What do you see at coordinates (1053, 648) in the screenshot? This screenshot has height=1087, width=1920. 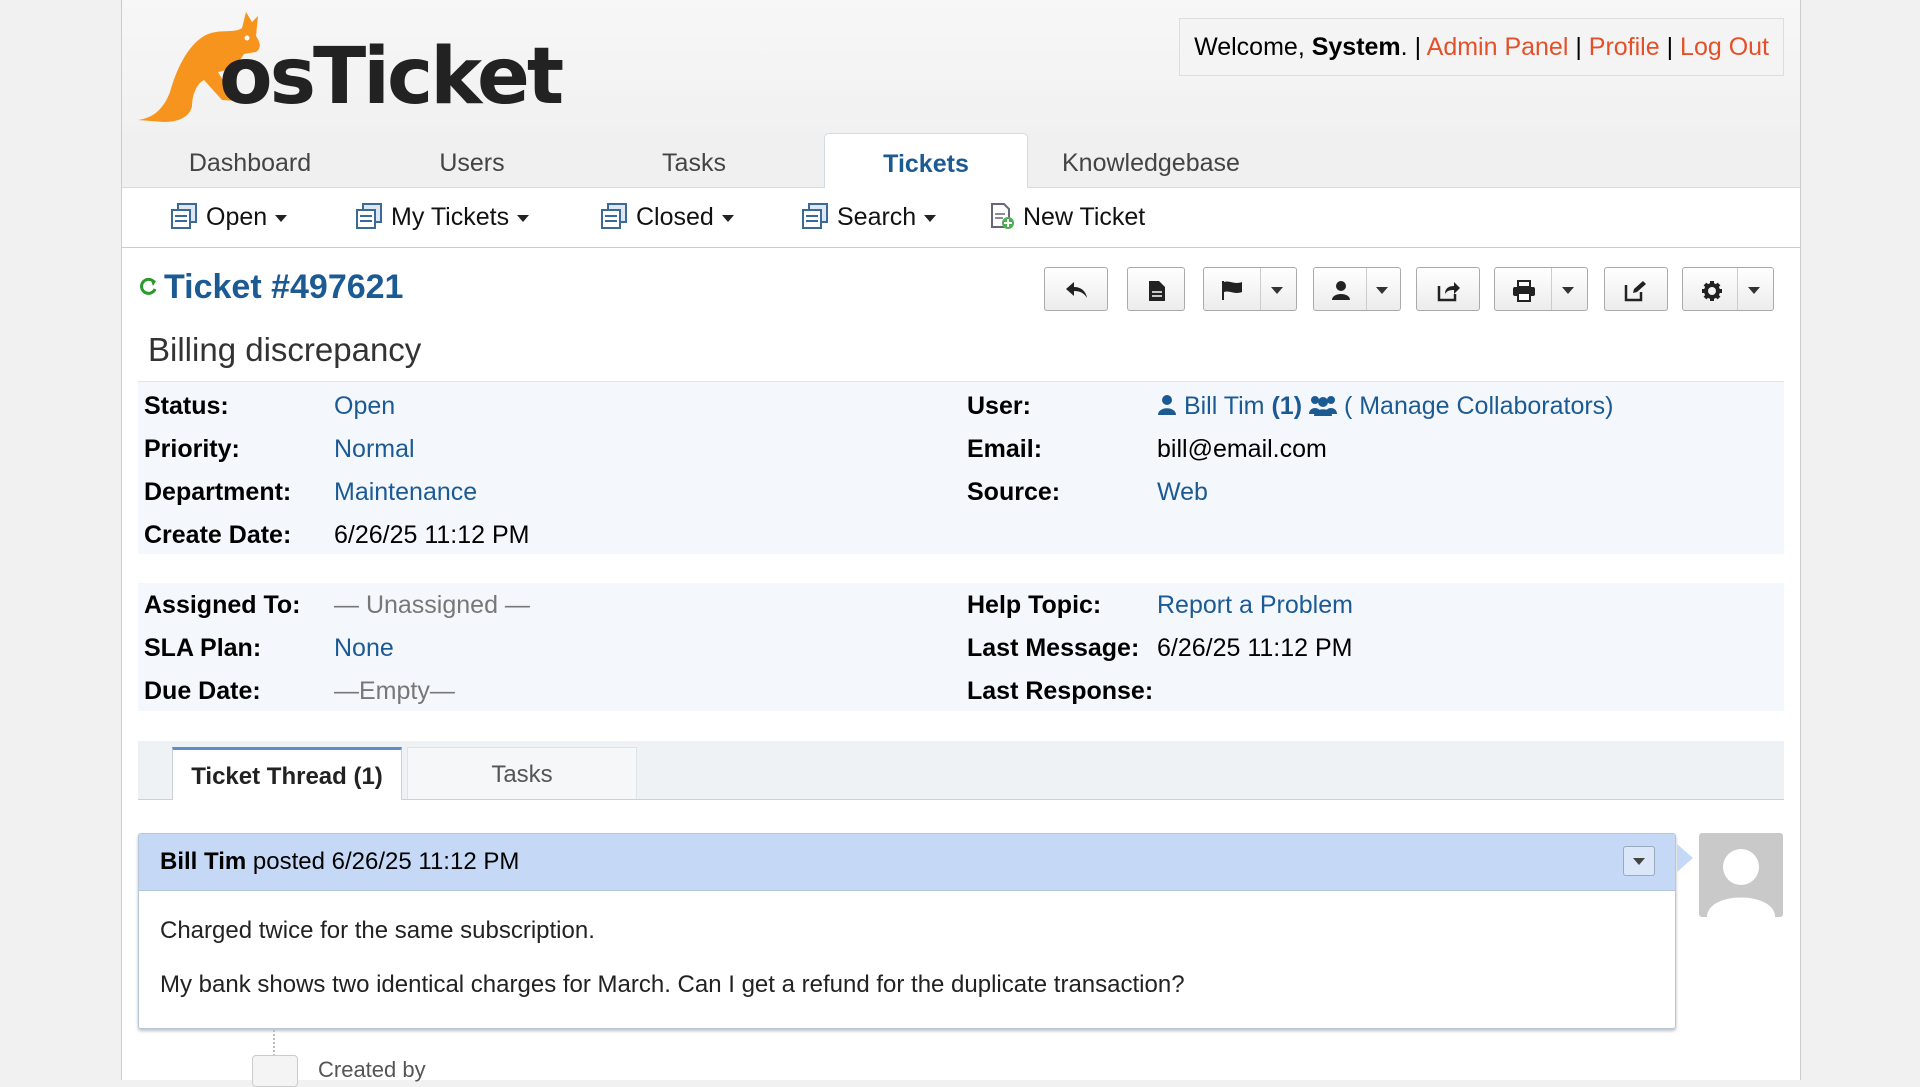 I see `last-message-label: Last Message:` at bounding box center [1053, 648].